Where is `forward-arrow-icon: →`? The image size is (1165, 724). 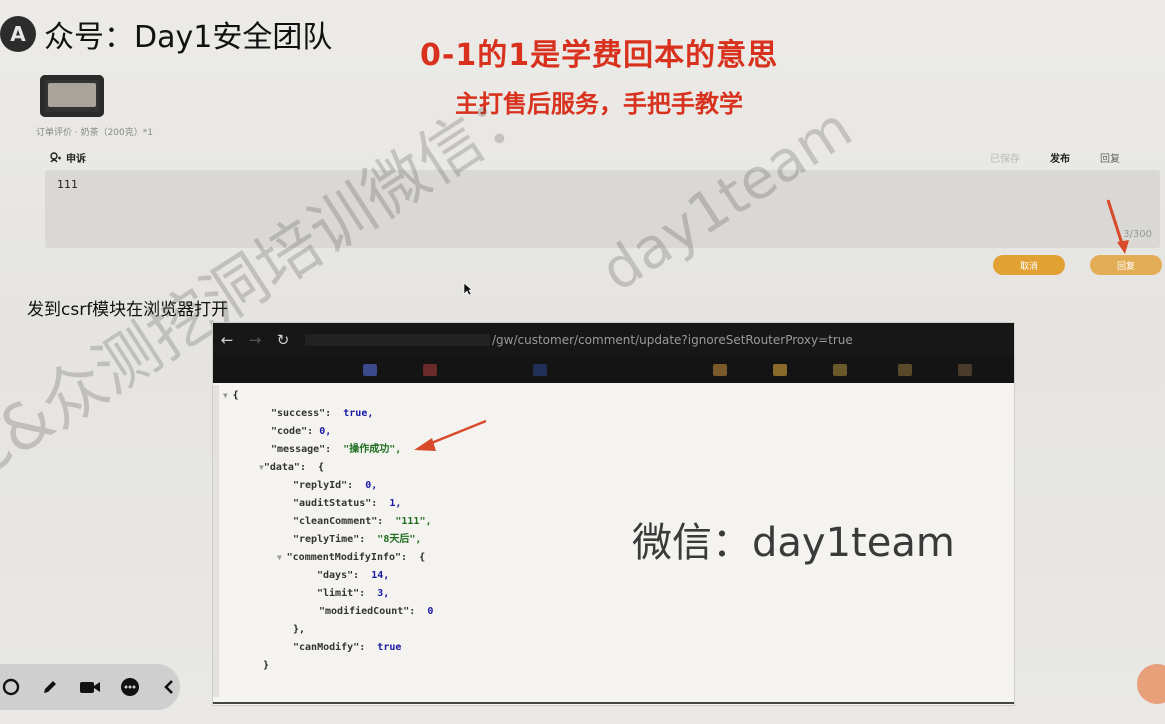
forward-arrow-icon: → is located at coordinates (255, 340).